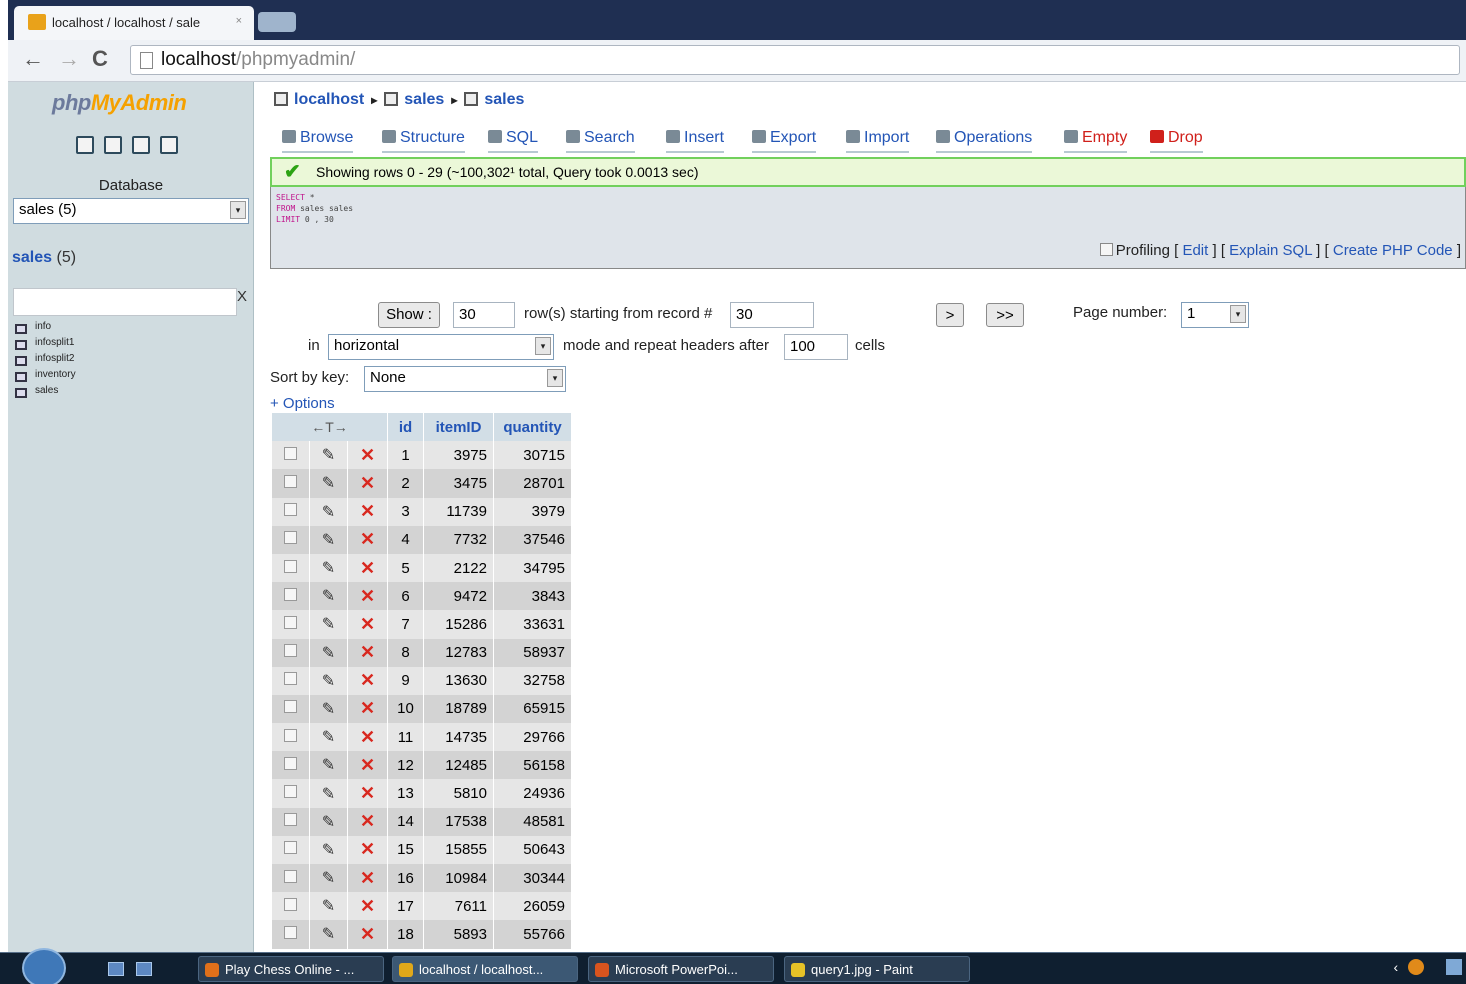 The image size is (1466, 984). What do you see at coordinates (141, 145) in the screenshot?
I see `docs-icon` at bounding box center [141, 145].